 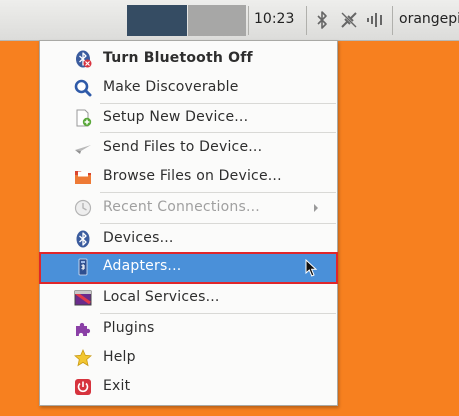 What do you see at coordinates (188, 329) in the screenshot?
I see `menu-item-plugins: Plugins` at bounding box center [188, 329].